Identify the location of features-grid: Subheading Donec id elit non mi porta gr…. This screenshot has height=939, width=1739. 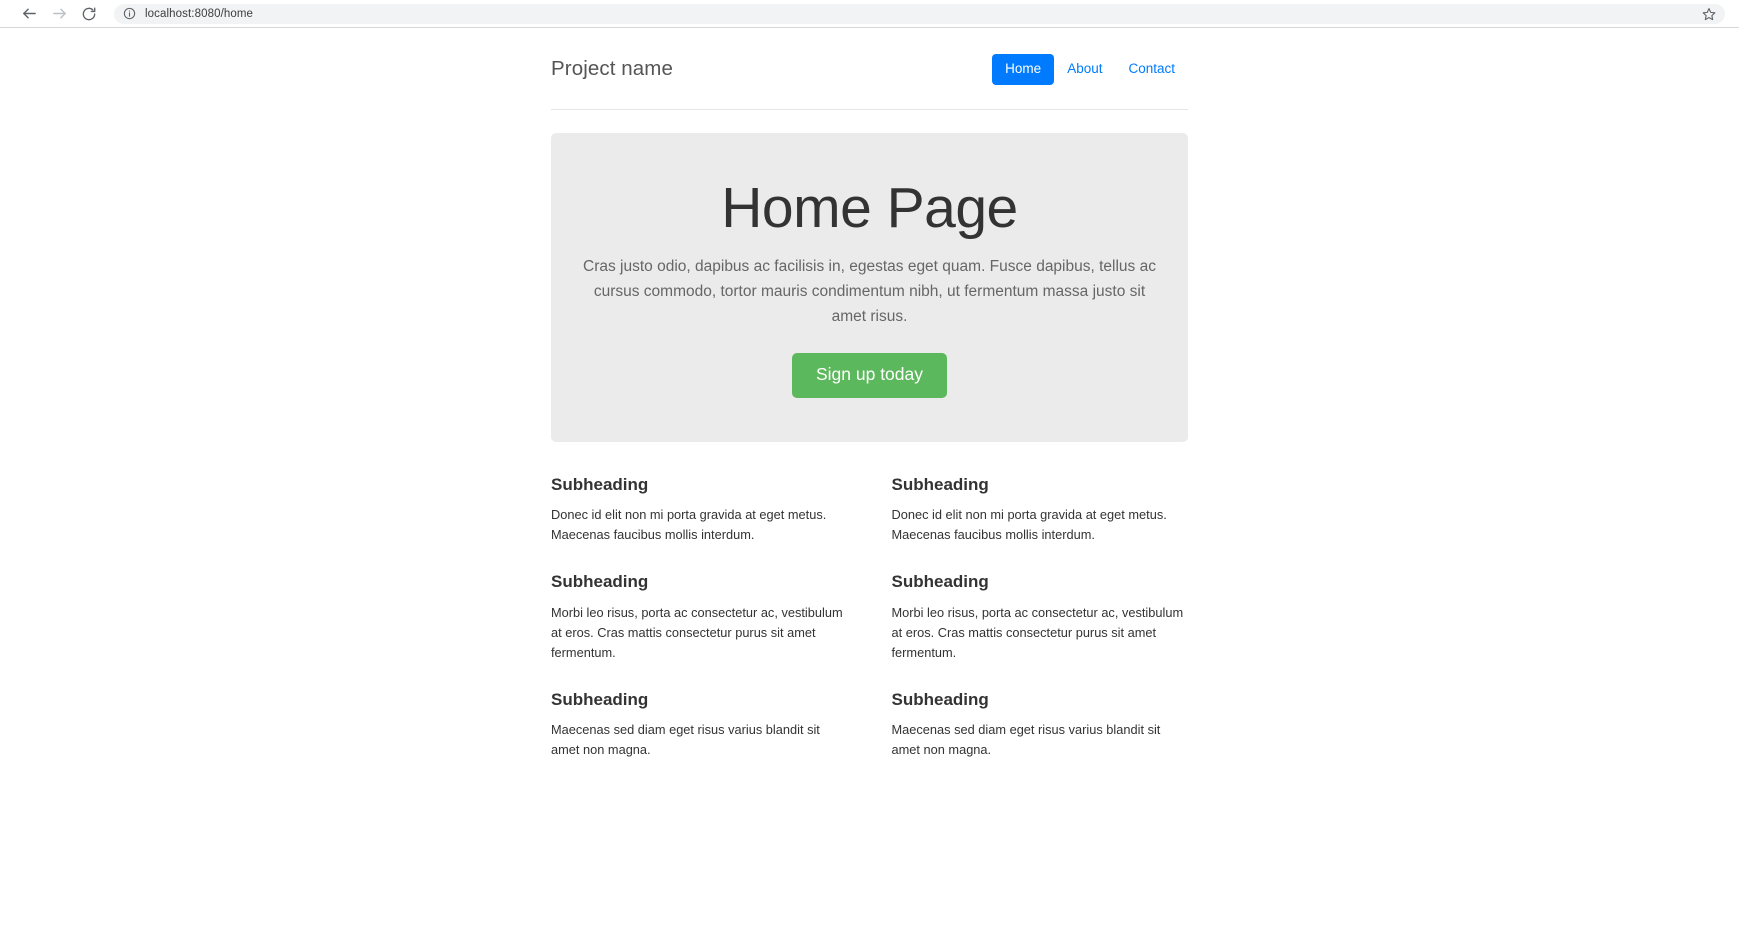
(869, 631).